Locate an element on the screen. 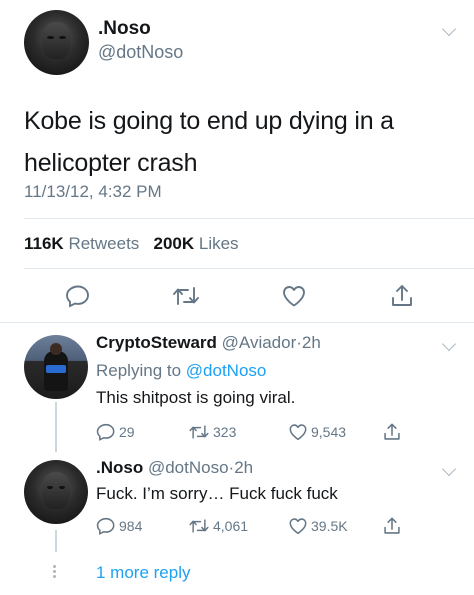  reply-header: CryptoSteward @Aviador·2h is located at coordinates (208, 343).